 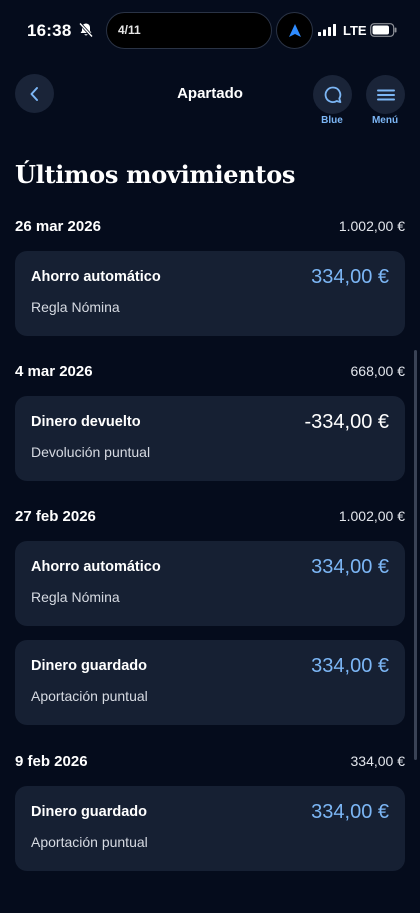 What do you see at coordinates (378, 761) in the screenshot?
I see `group-total: 334,00 €` at bounding box center [378, 761].